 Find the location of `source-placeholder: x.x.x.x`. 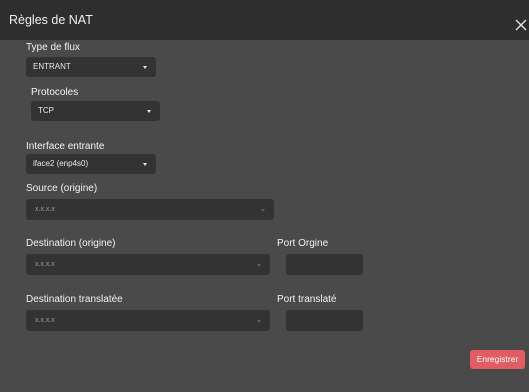

source-placeholder: x.x.x.x is located at coordinates (45, 209).